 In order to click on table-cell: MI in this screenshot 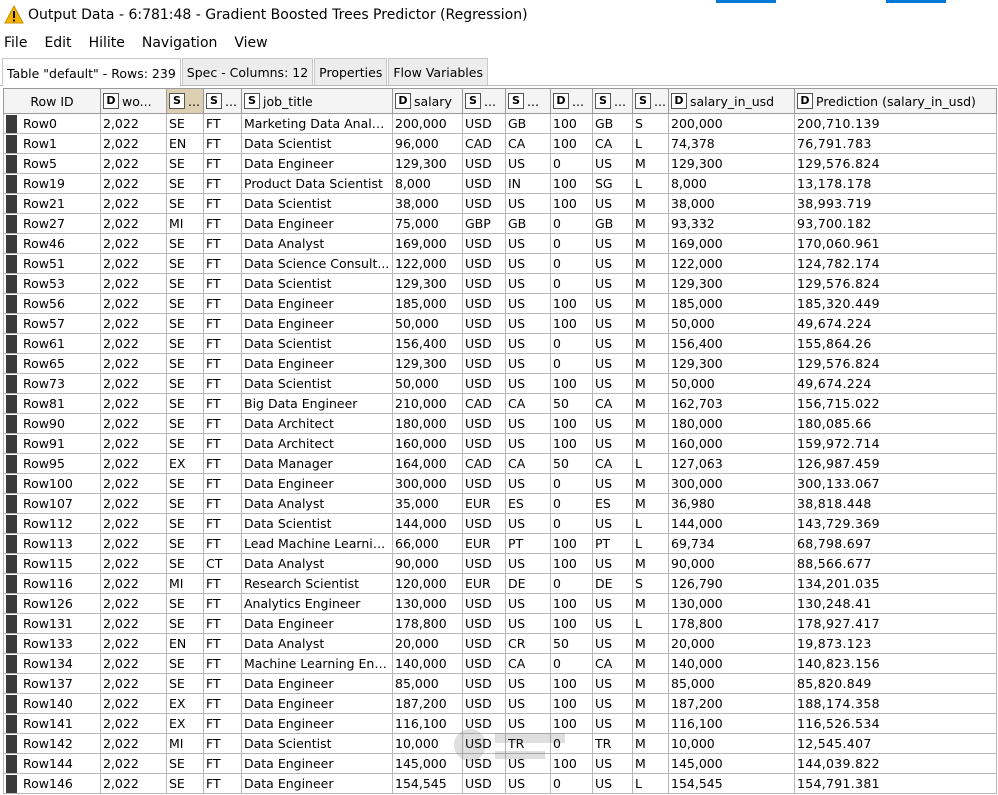, I will do `click(185, 743)`.